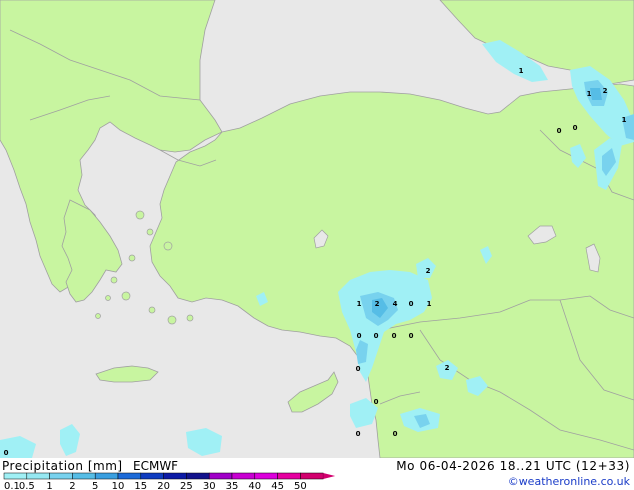 Image resolution: width=634 pixels, height=490 pixels. I want to click on scale-tick-label: 10, so click(118, 485).